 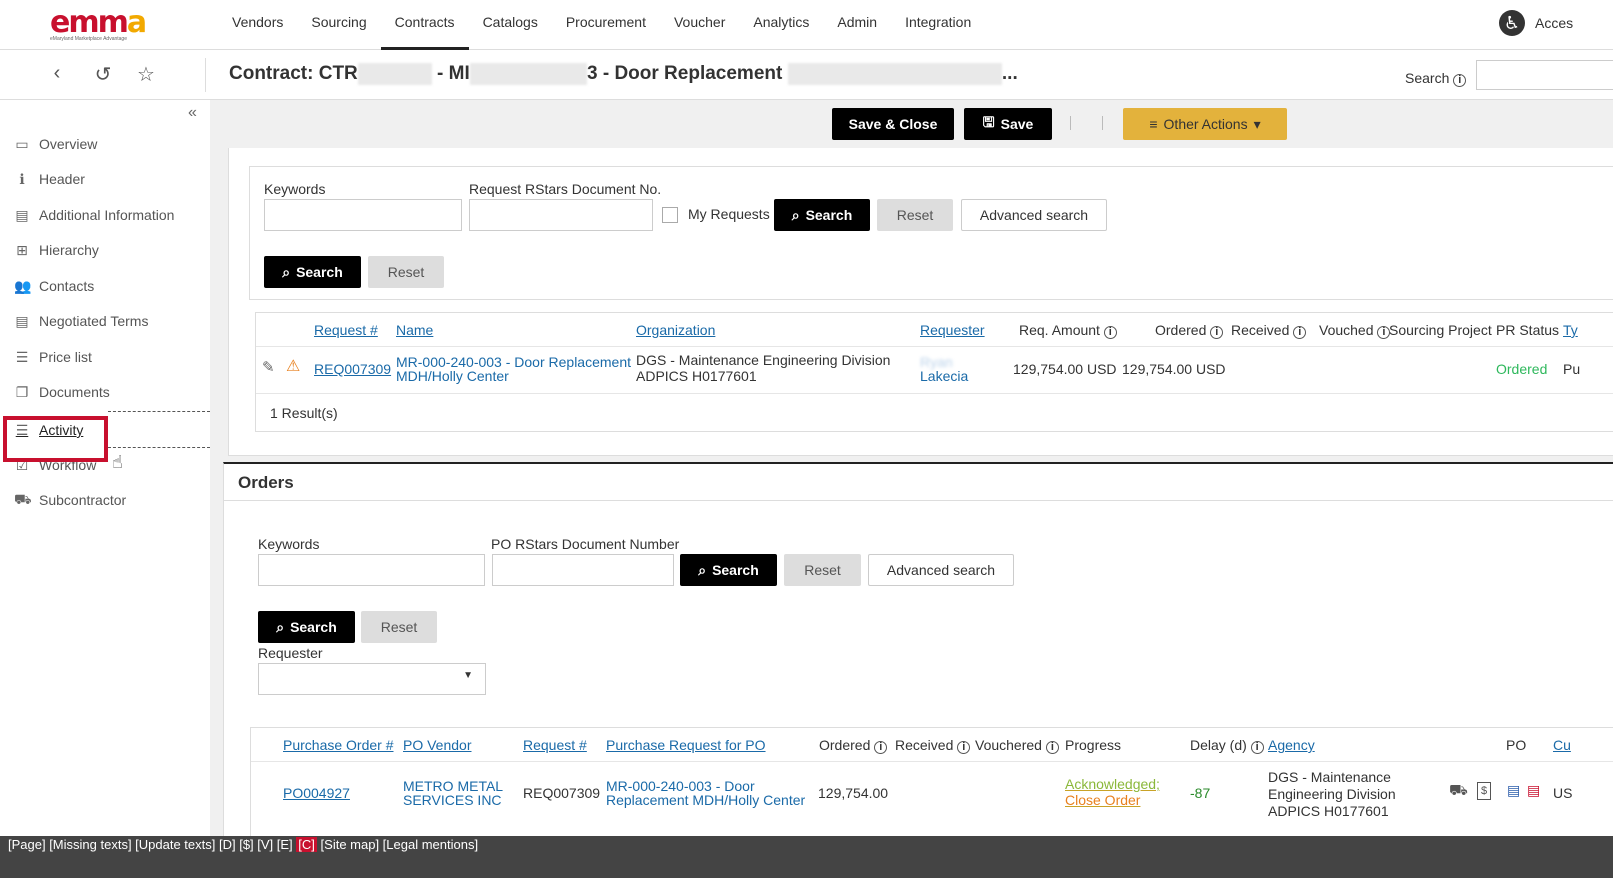 I want to click on col-name: Name, so click(x=414, y=330).